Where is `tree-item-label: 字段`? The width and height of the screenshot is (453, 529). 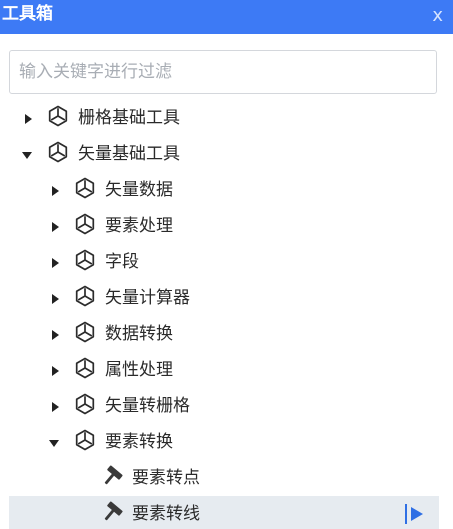
tree-item-label: 字段 is located at coordinates (122, 262).